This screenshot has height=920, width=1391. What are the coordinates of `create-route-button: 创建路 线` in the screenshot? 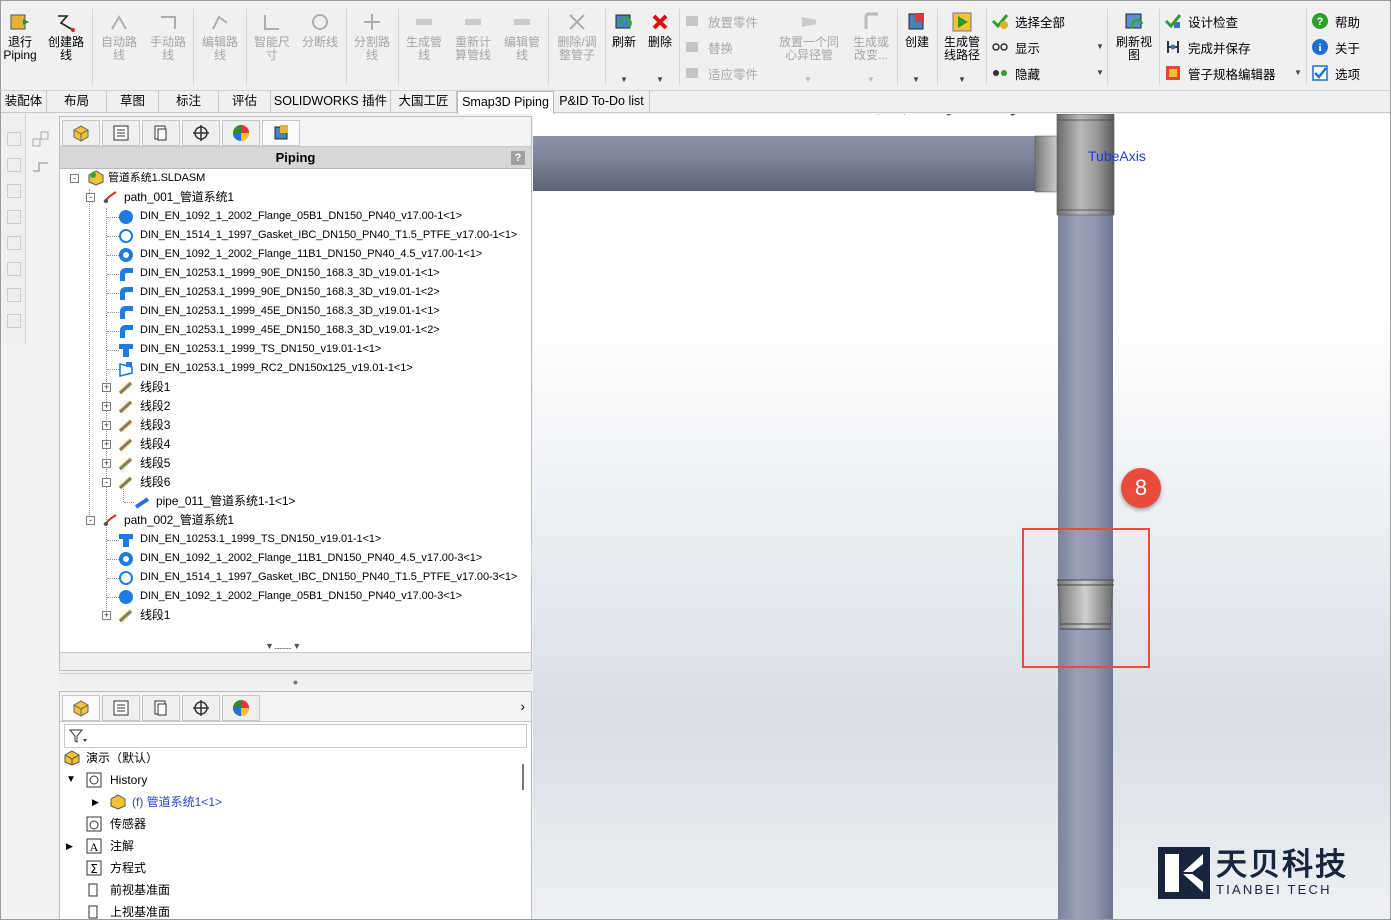 It's located at (66, 47).